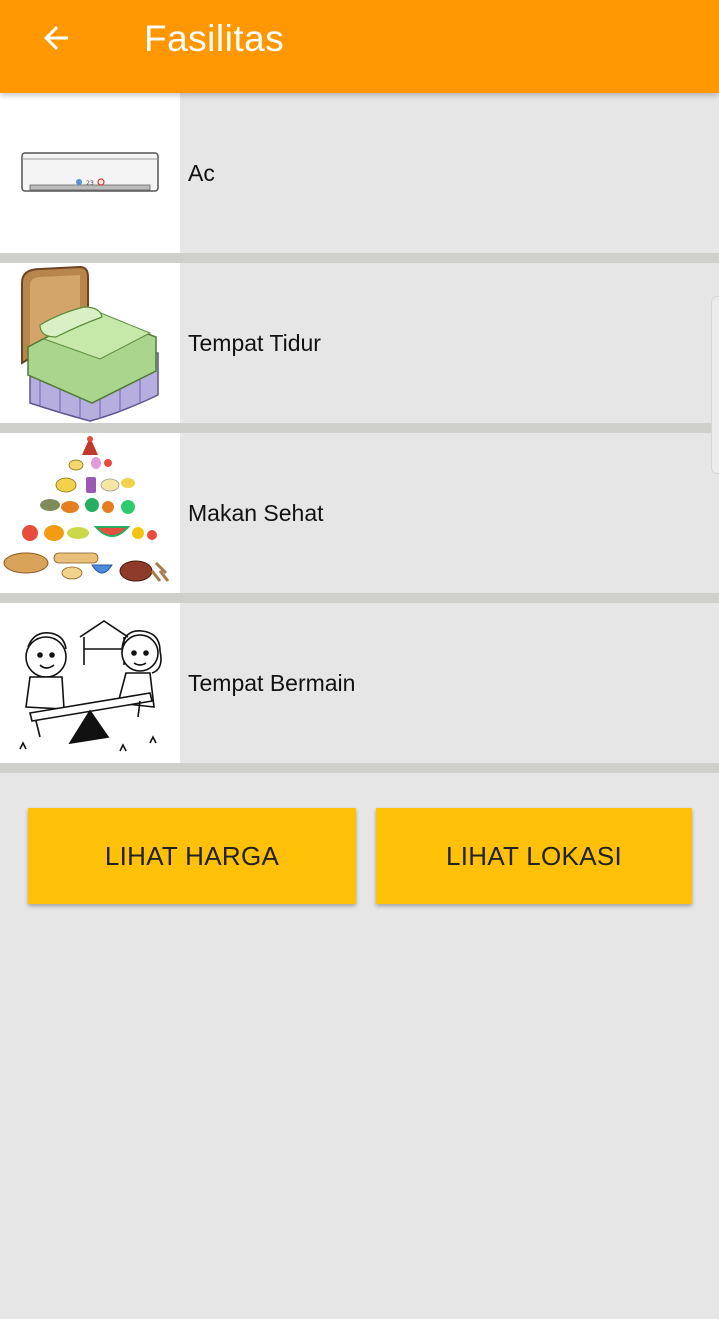  I want to click on facility-label: Tempat Bermain, so click(272, 682).